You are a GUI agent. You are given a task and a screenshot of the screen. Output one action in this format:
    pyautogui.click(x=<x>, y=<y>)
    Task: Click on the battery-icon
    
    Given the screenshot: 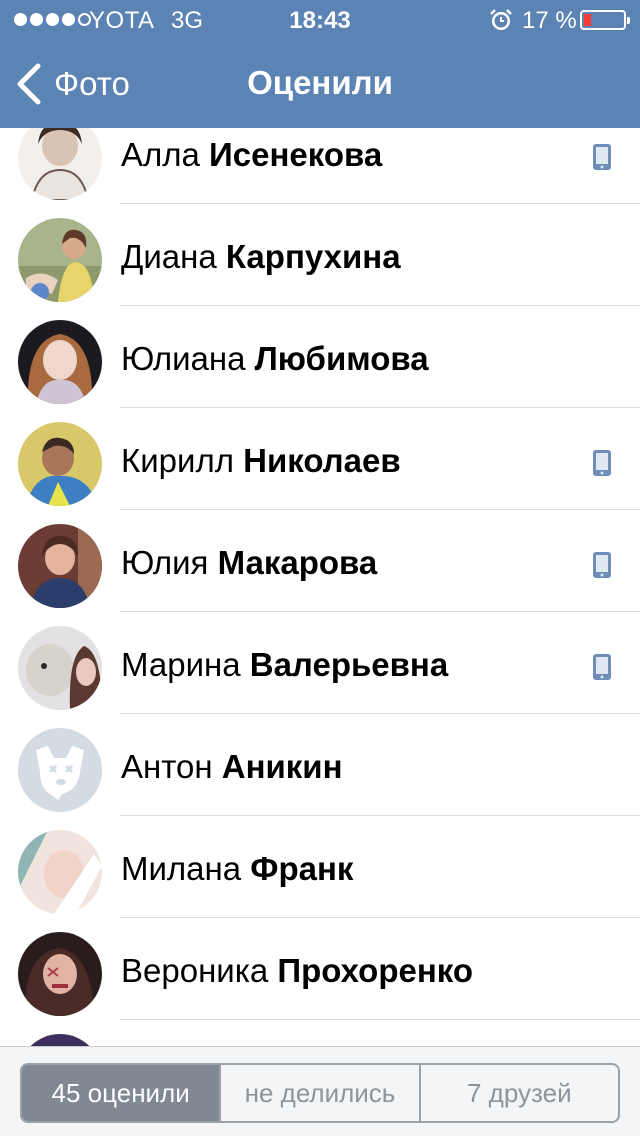 What is the action you would take?
    pyautogui.click(x=605, y=20)
    